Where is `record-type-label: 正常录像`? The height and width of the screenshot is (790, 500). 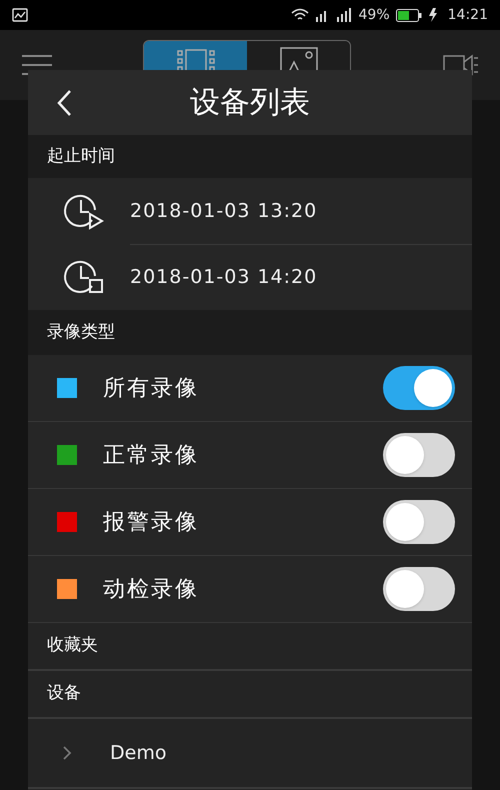 record-type-label: 正常录像 is located at coordinates (151, 456).